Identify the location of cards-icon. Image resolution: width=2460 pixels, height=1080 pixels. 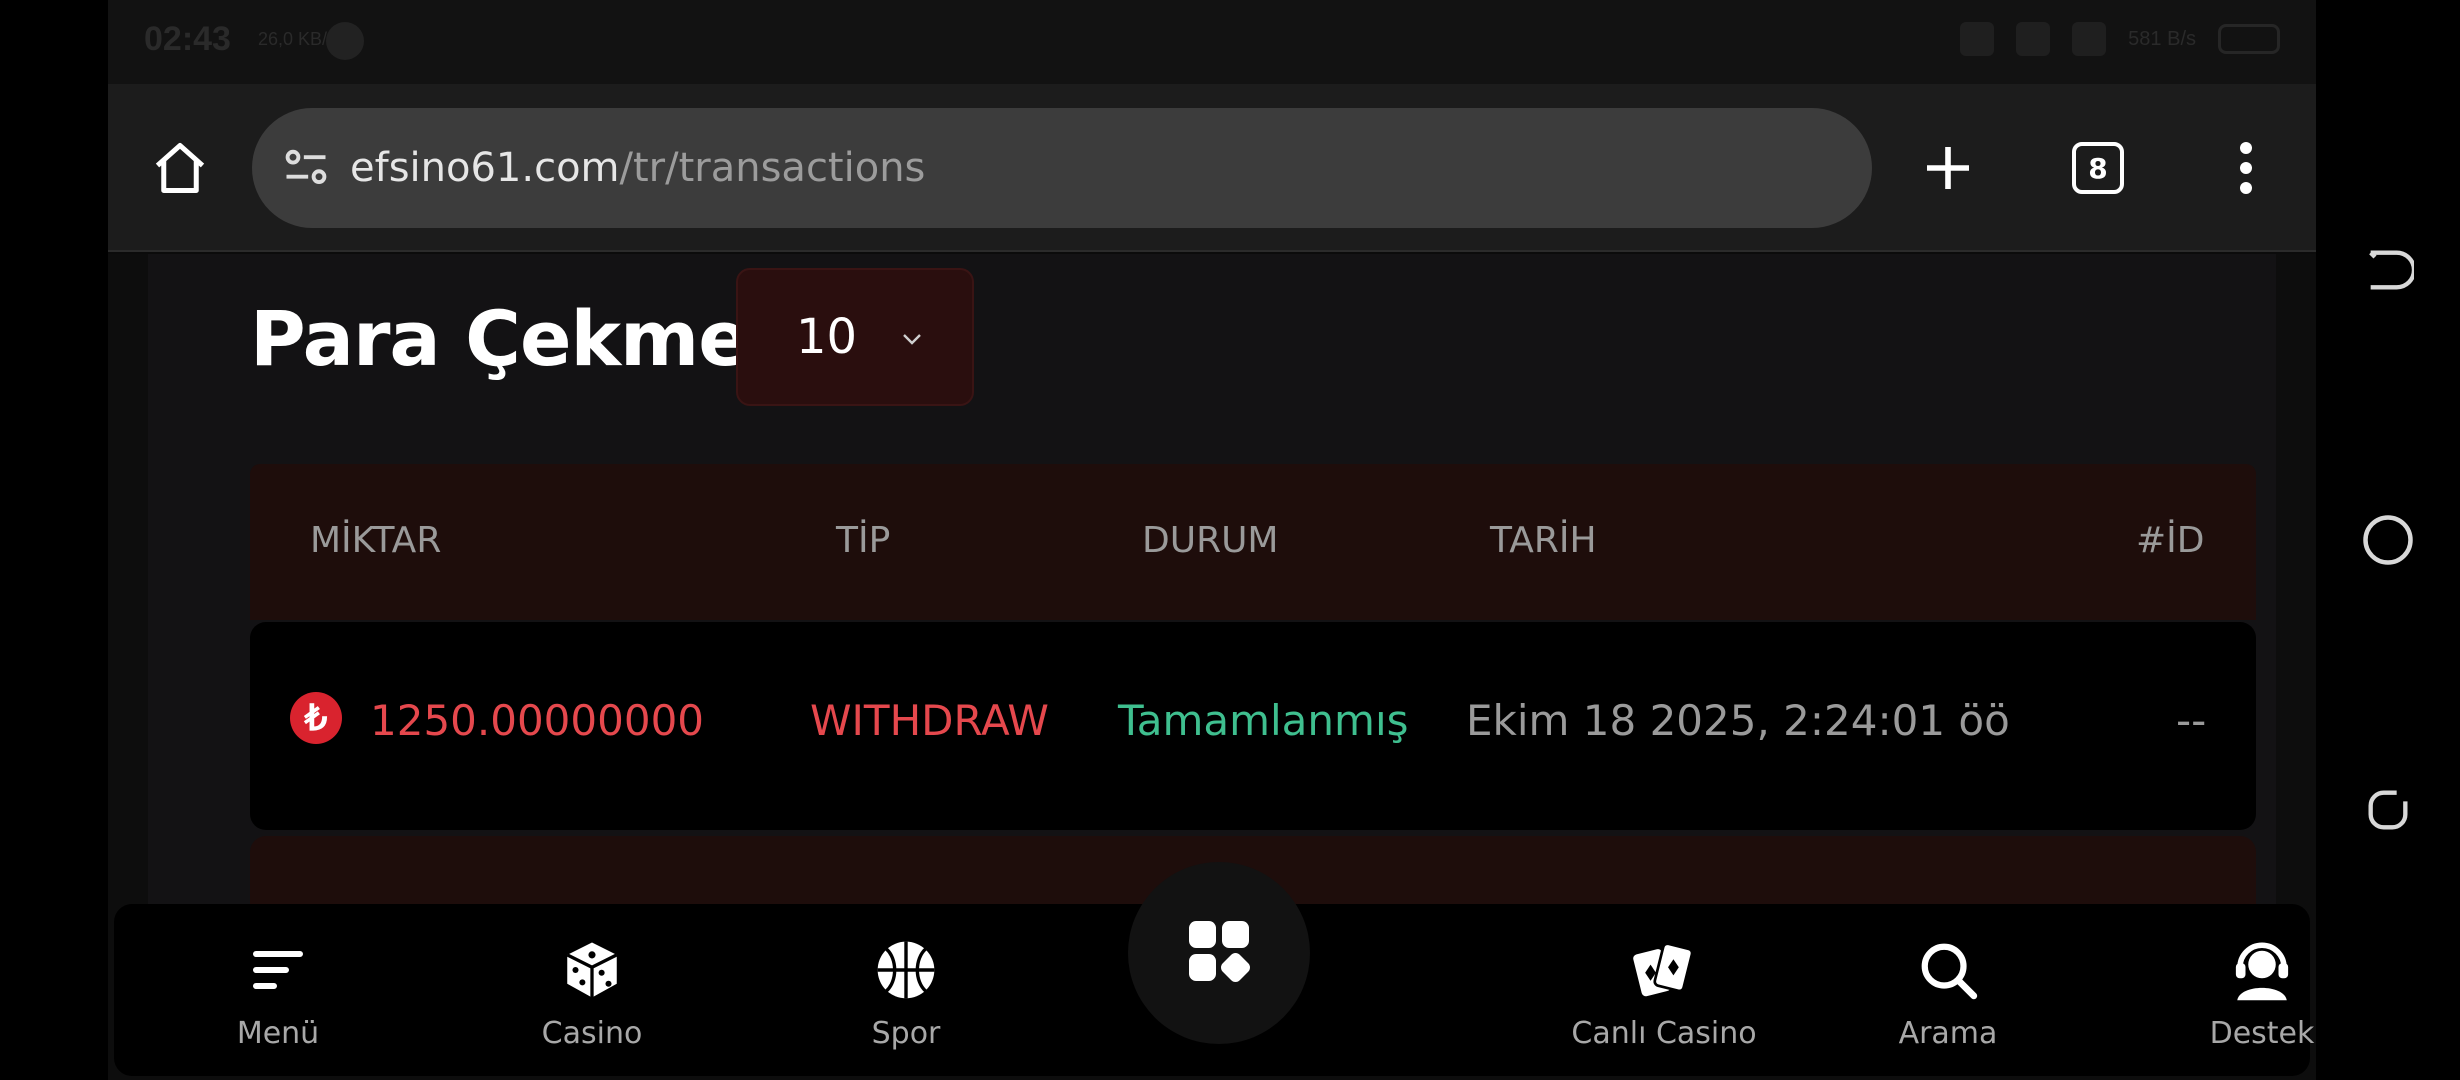
(1664, 970).